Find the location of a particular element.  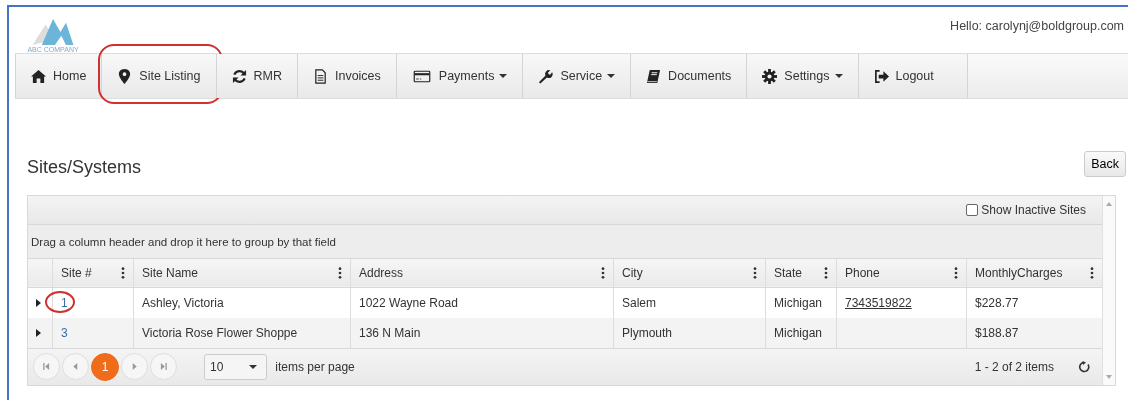

wrench-icon is located at coordinates (546, 76).